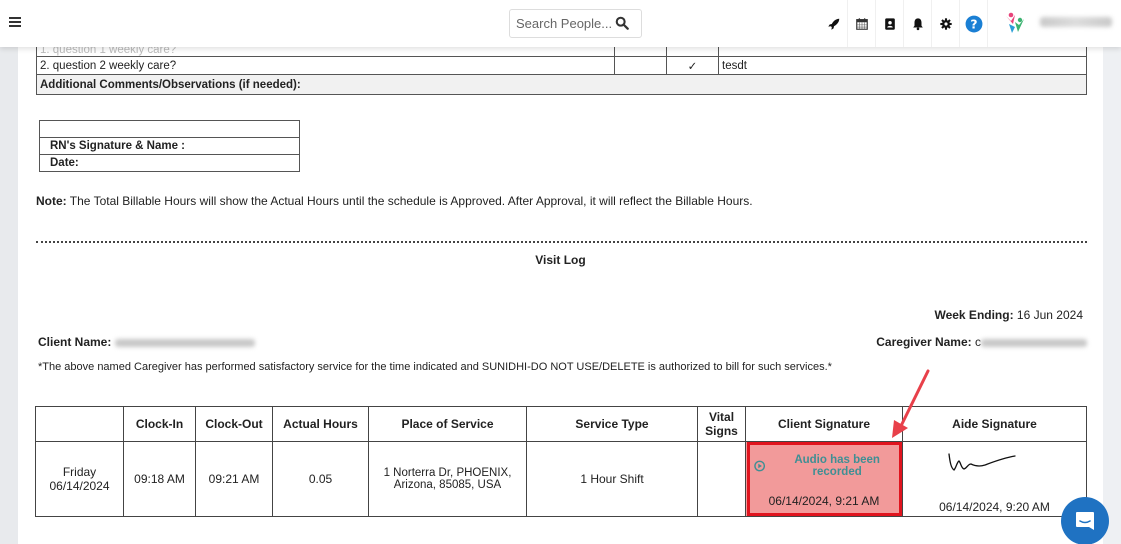  What do you see at coordinates (234, 424) in the screenshot?
I see `column-header: Clock-Out` at bounding box center [234, 424].